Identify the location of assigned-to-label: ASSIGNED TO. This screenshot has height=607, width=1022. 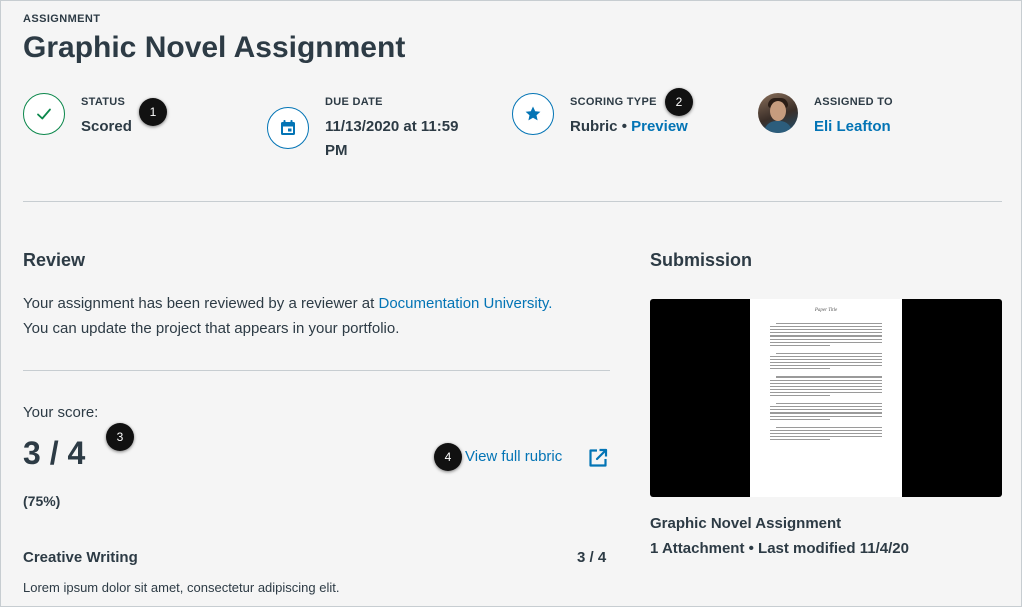
(853, 102).